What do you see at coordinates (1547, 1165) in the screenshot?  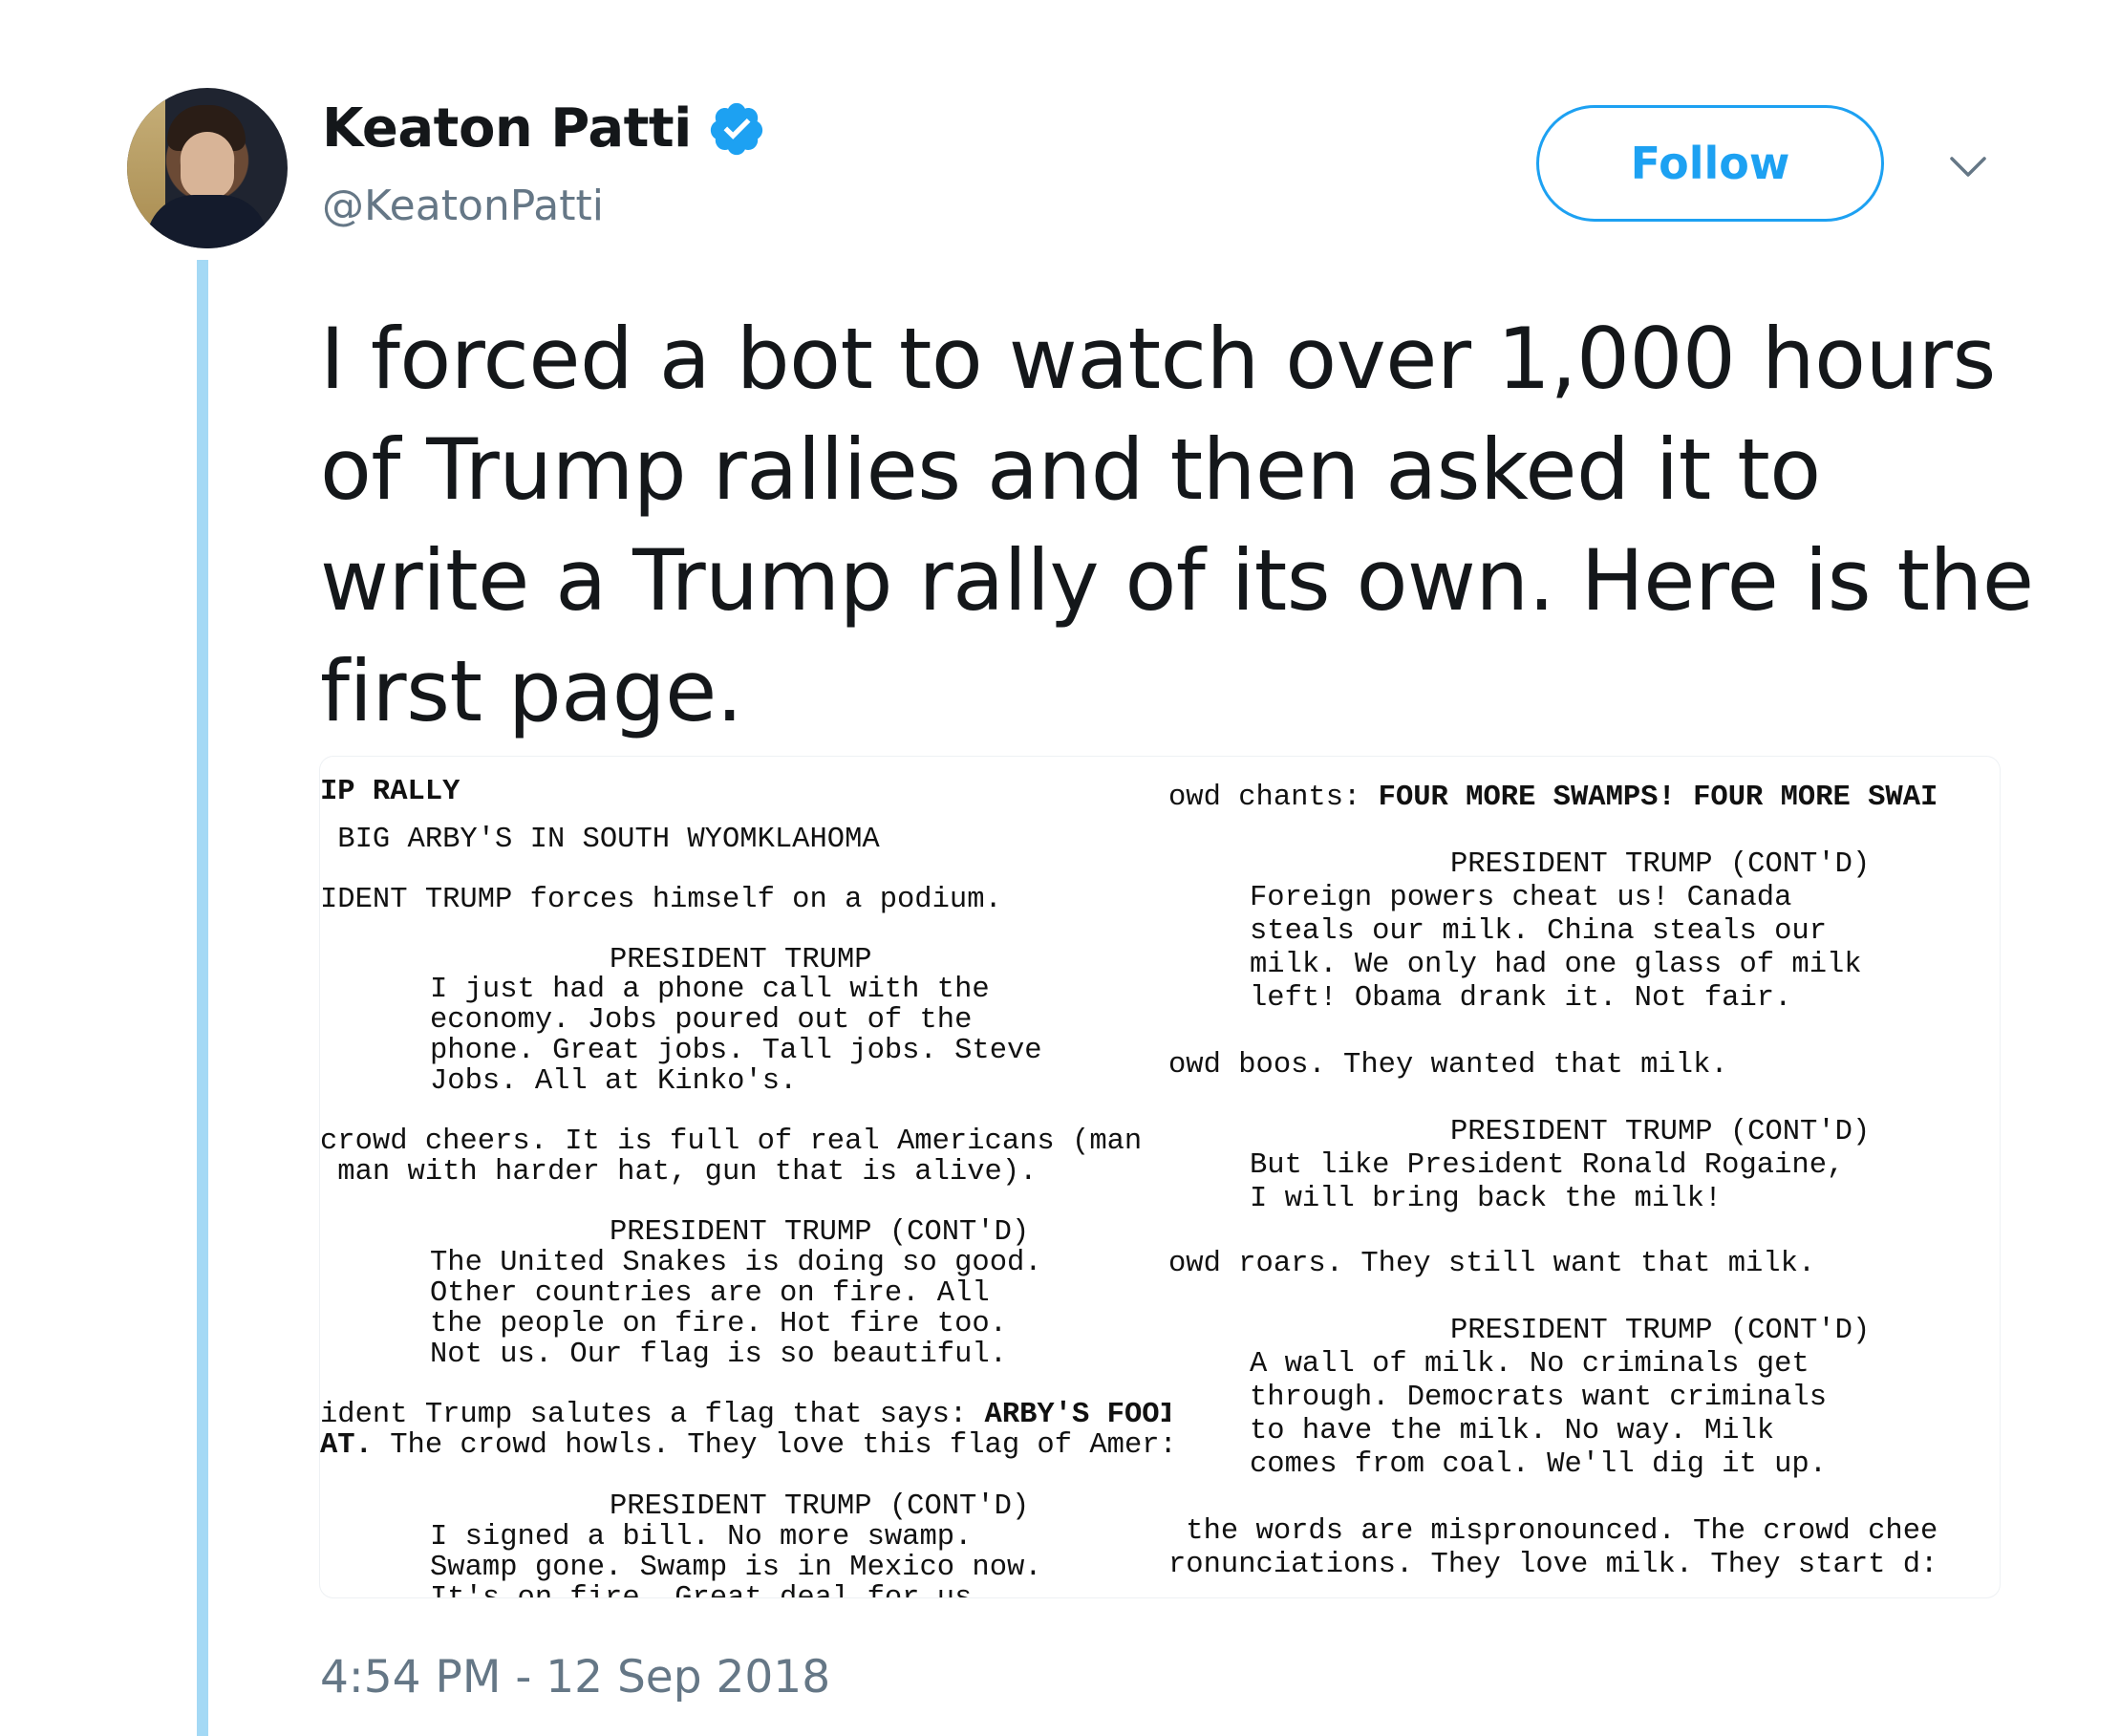 I see `script-line: But like President Ronald Rogaine,` at bounding box center [1547, 1165].